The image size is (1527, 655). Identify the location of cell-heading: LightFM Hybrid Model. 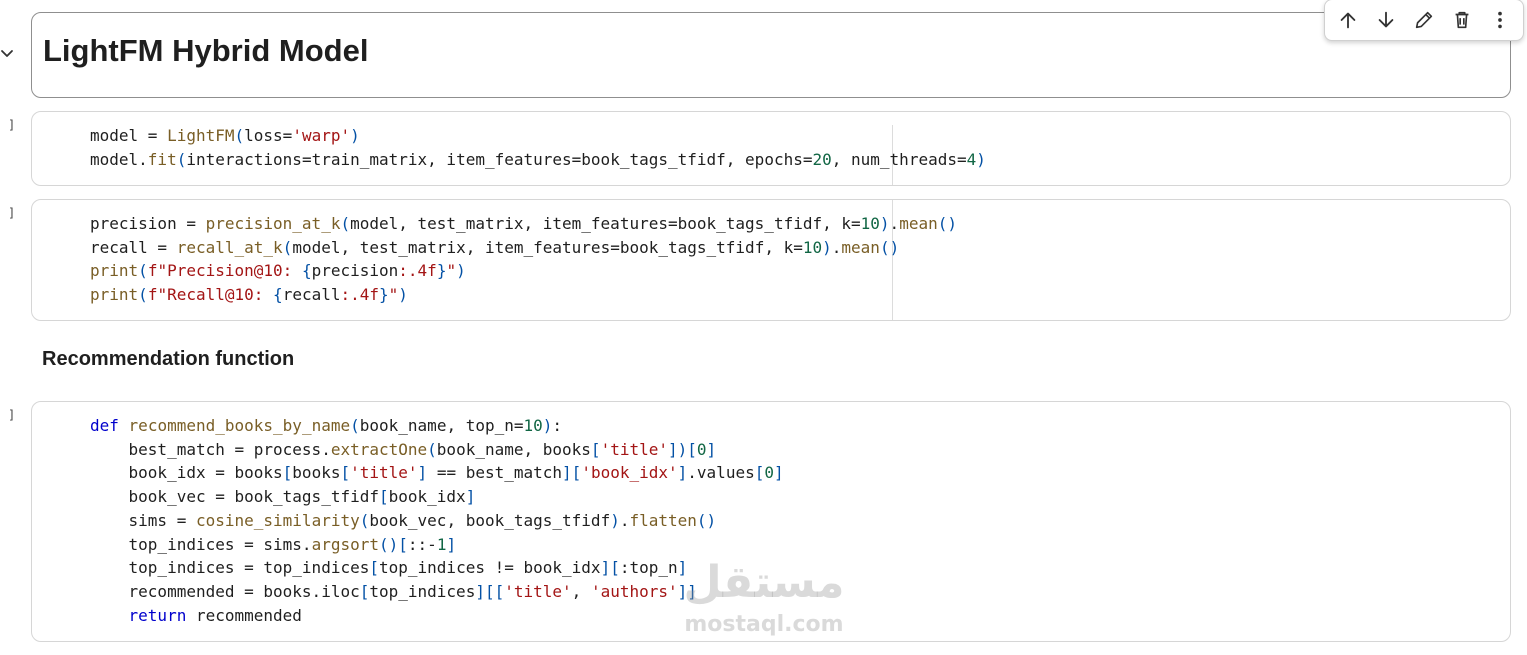
(206, 50).